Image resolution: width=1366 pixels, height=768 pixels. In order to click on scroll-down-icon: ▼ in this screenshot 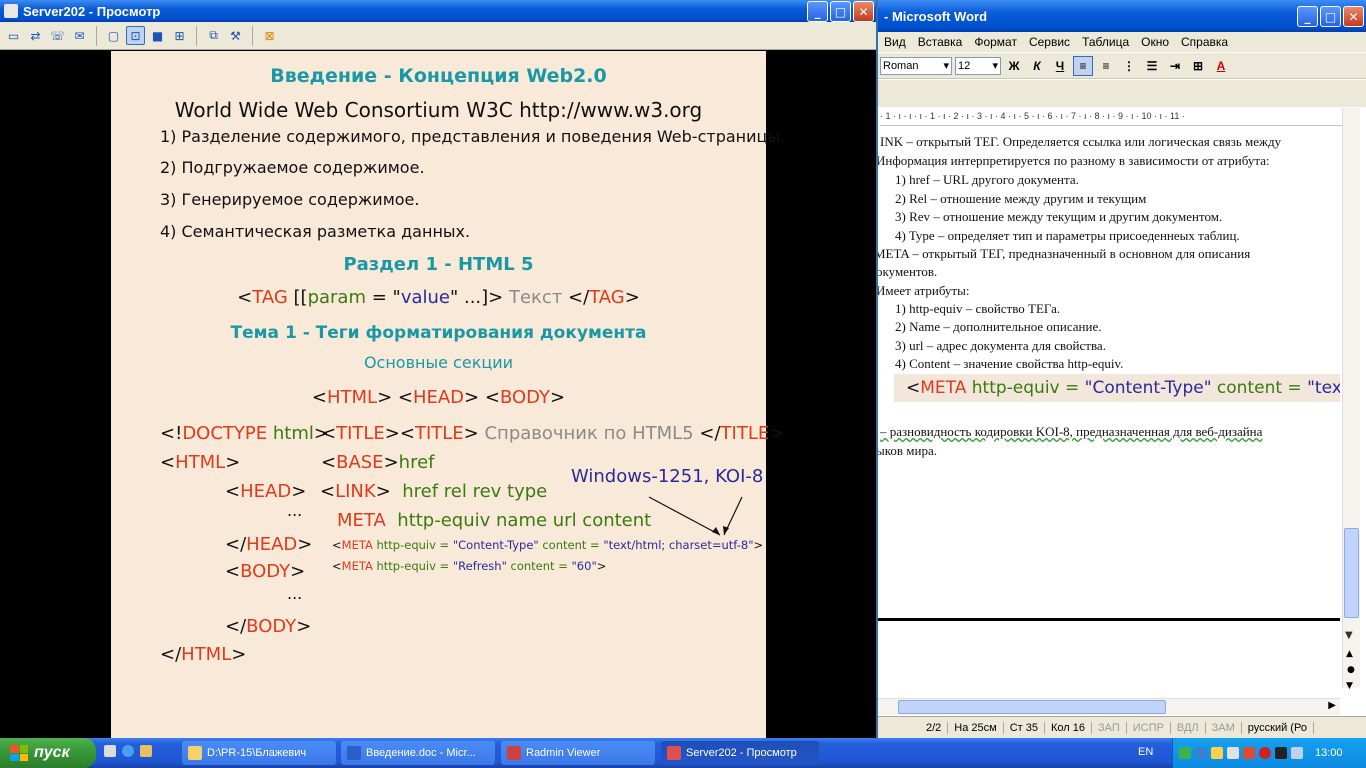, I will do `click(1349, 635)`.